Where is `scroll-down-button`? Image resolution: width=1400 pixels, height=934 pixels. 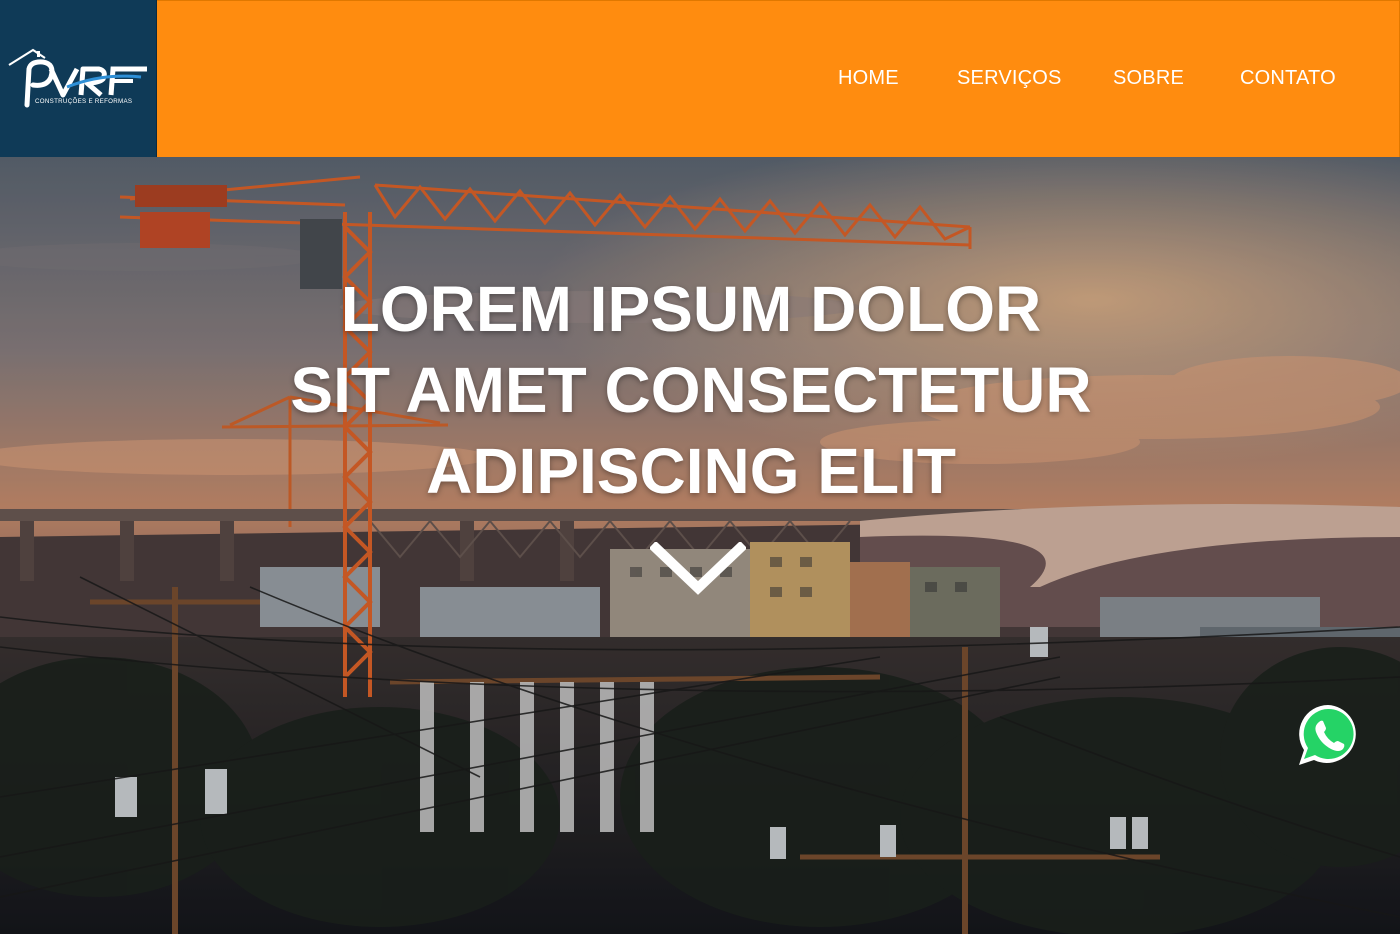
scroll-down-button is located at coordinates (698, 571).